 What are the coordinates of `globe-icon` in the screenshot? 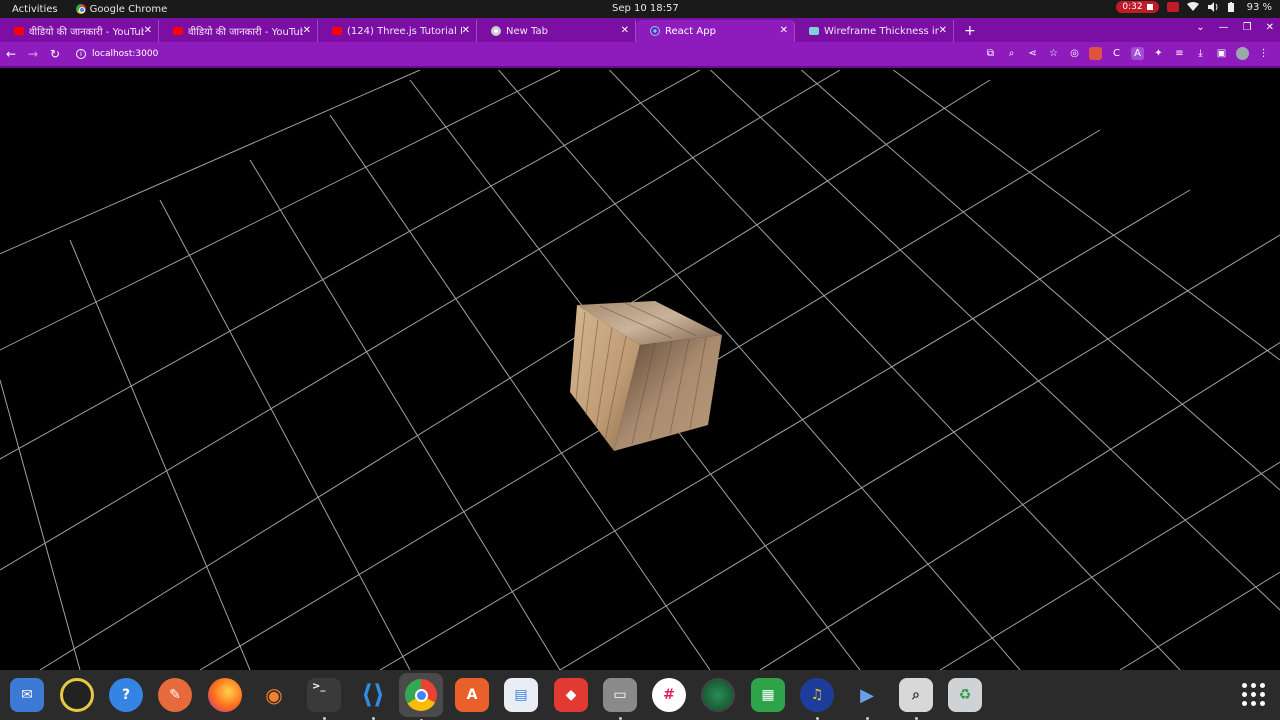 It's located at (718, 695).